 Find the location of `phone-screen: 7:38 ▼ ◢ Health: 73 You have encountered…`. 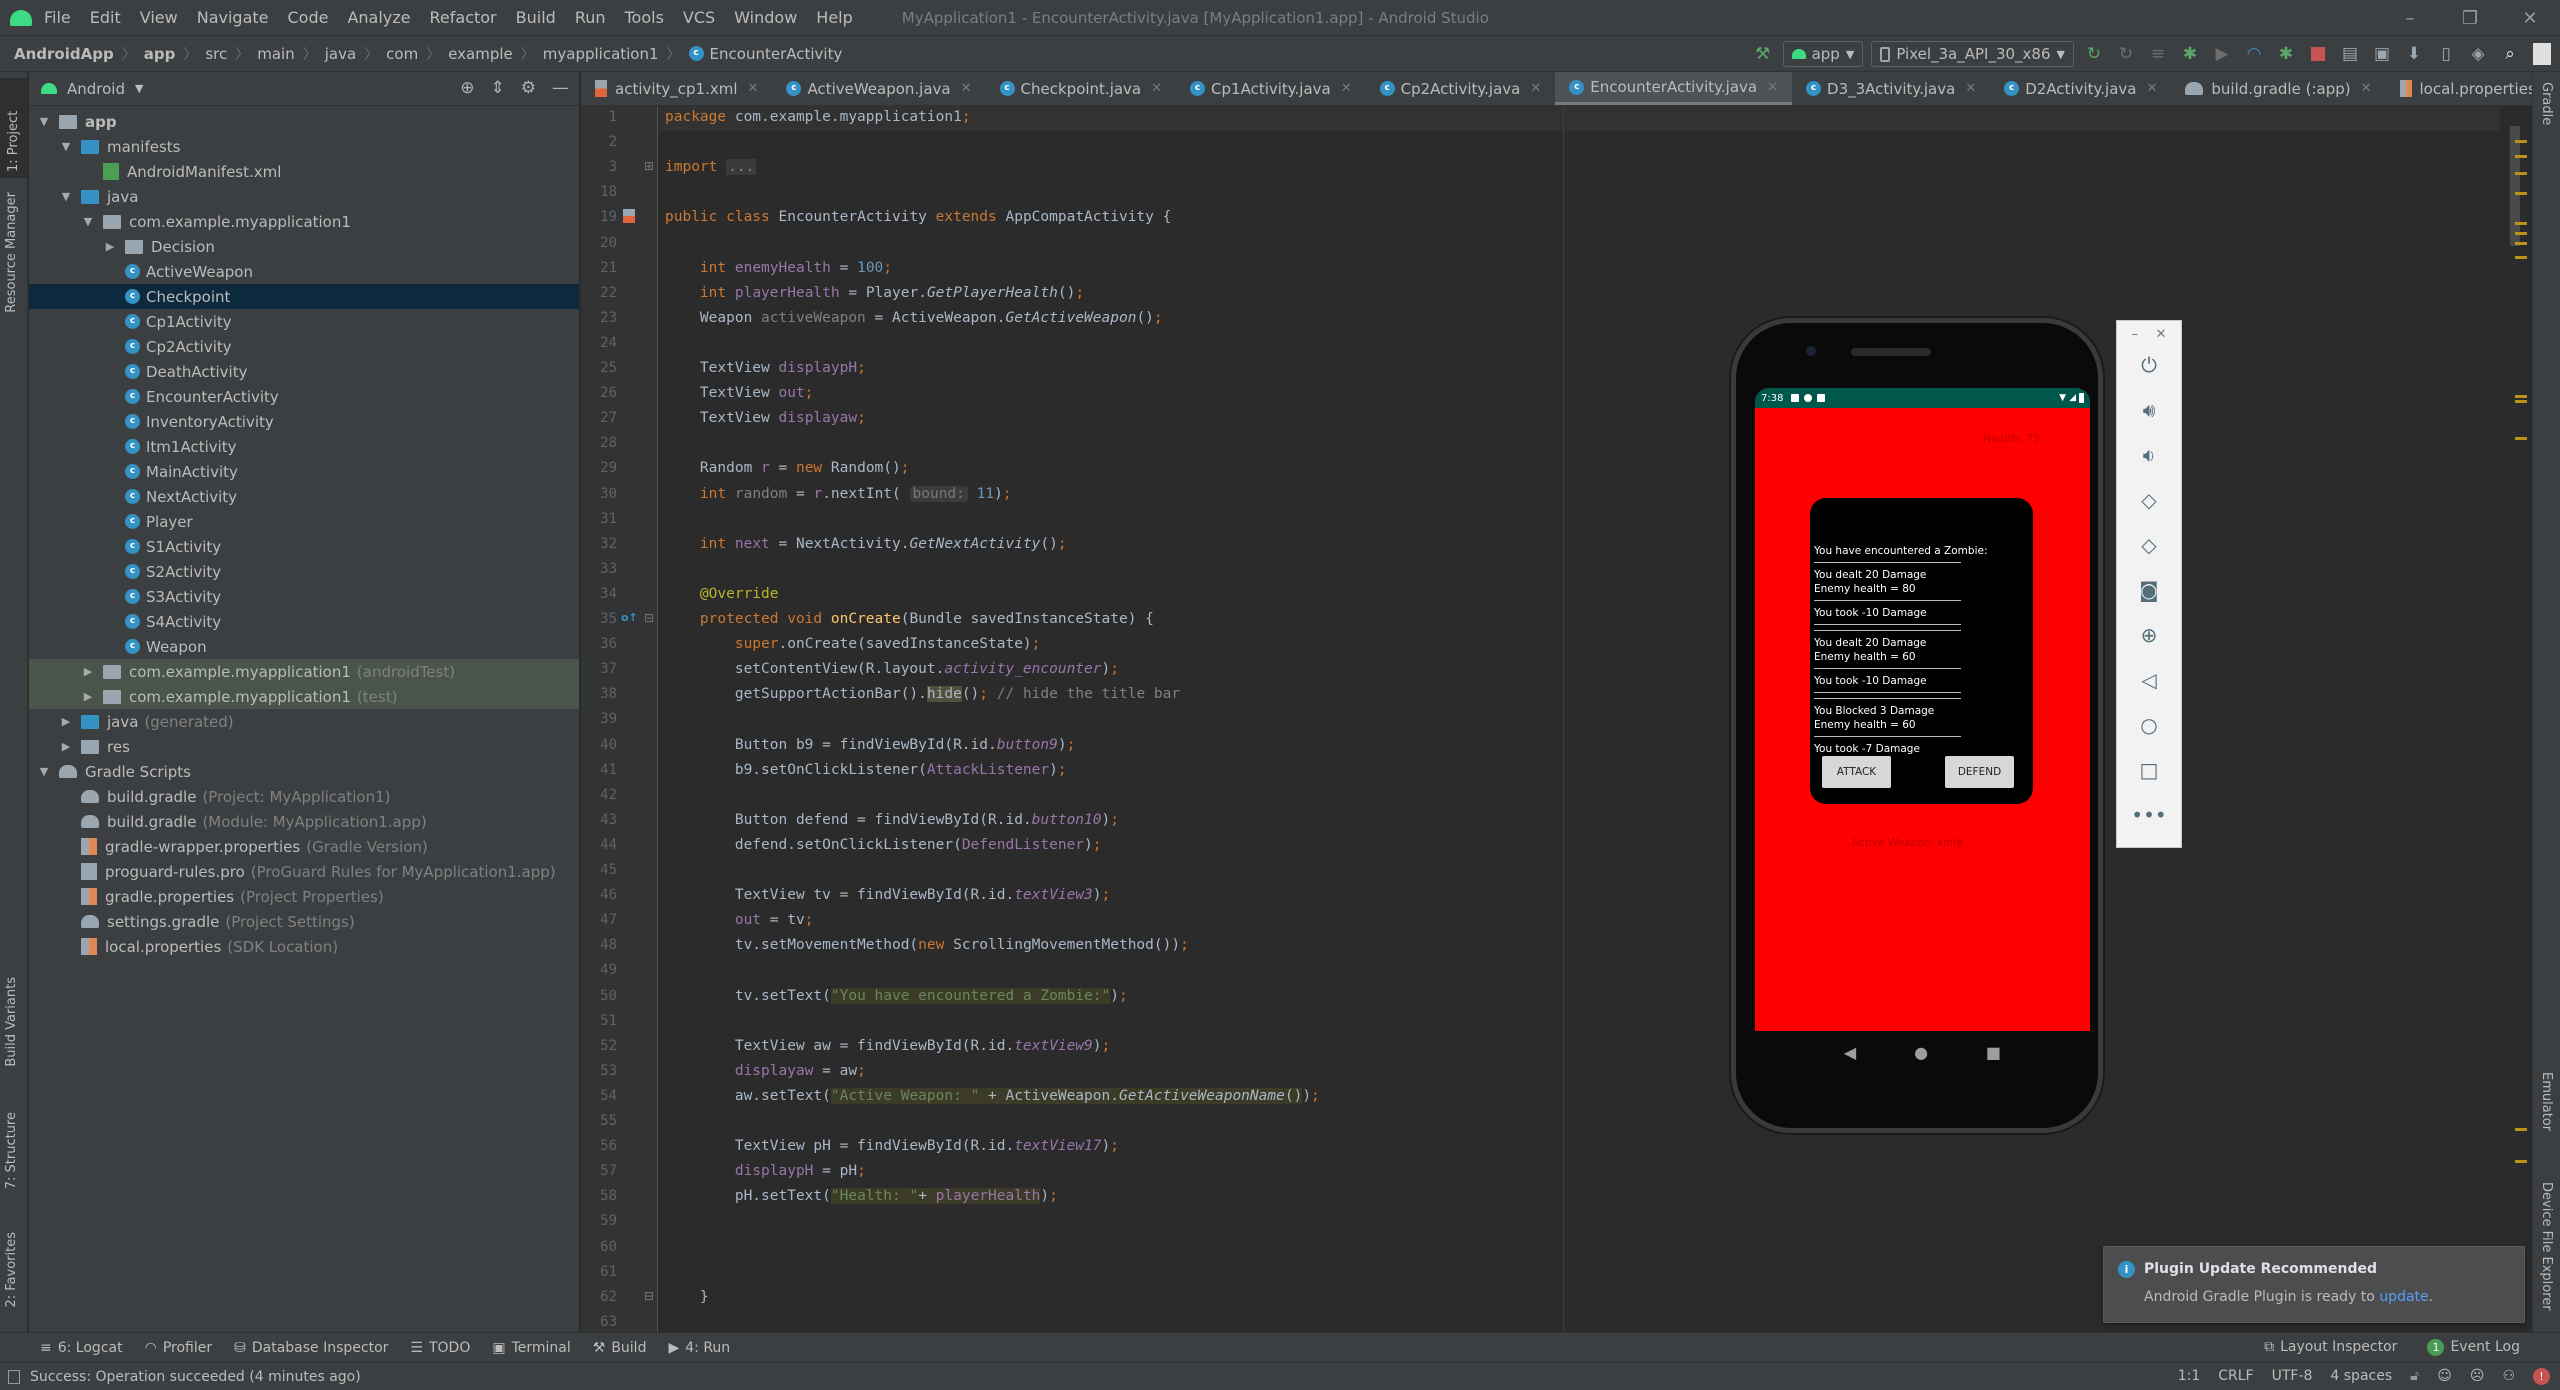

phone-screen: 7:38 ▼ ◢ Health: 73 You have encountered… is located at coordinates (1922, 709).